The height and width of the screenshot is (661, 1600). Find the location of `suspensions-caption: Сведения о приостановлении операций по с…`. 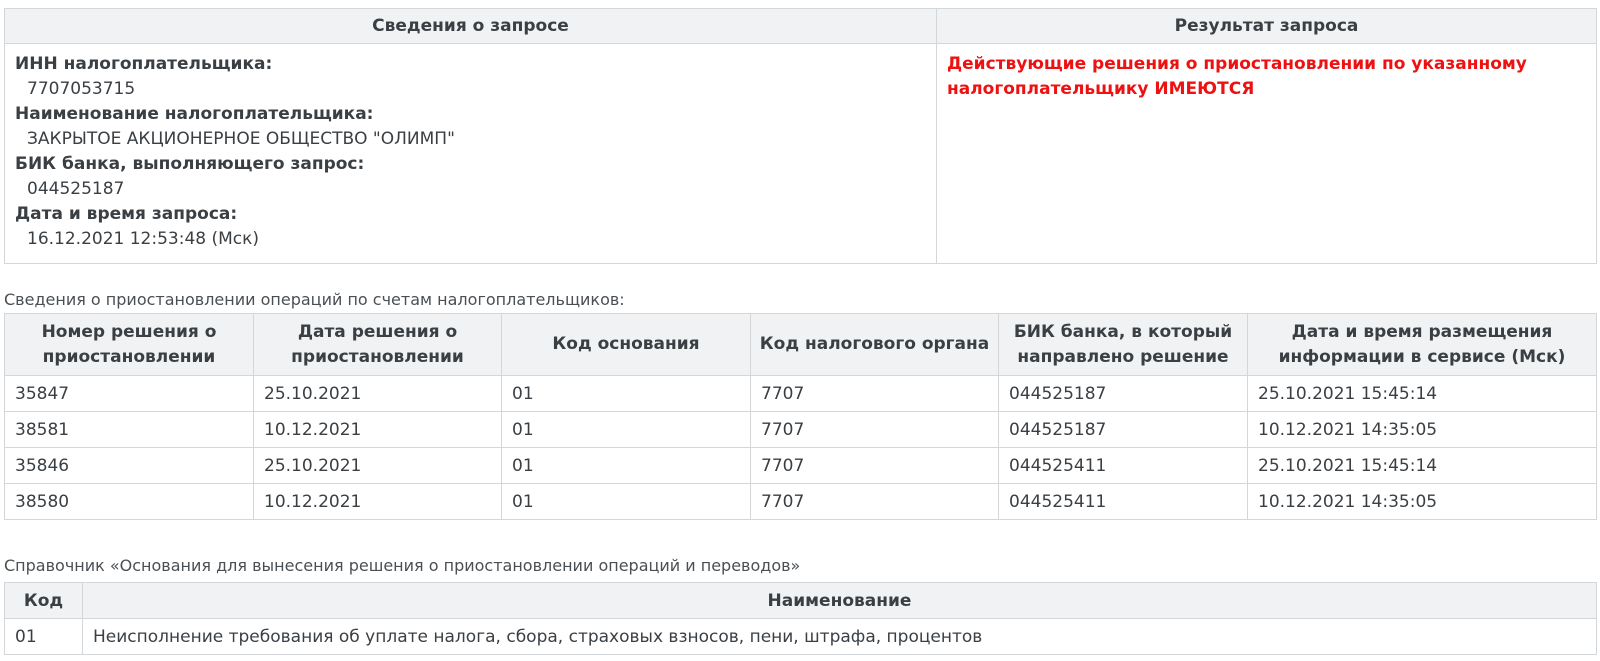

suspensions-caption: Сведения о приостановлении операций по с… is located at coordinates (314, 299).